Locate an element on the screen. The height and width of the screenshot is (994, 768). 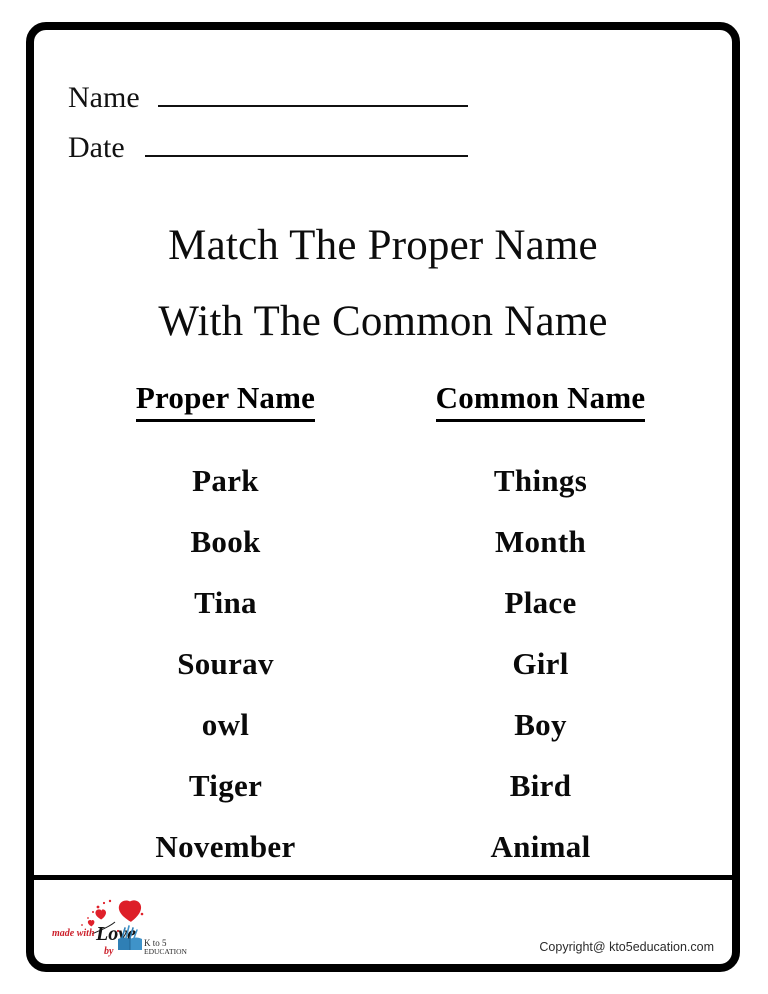
list-item: Tiger is located at coordinates (225, 785).